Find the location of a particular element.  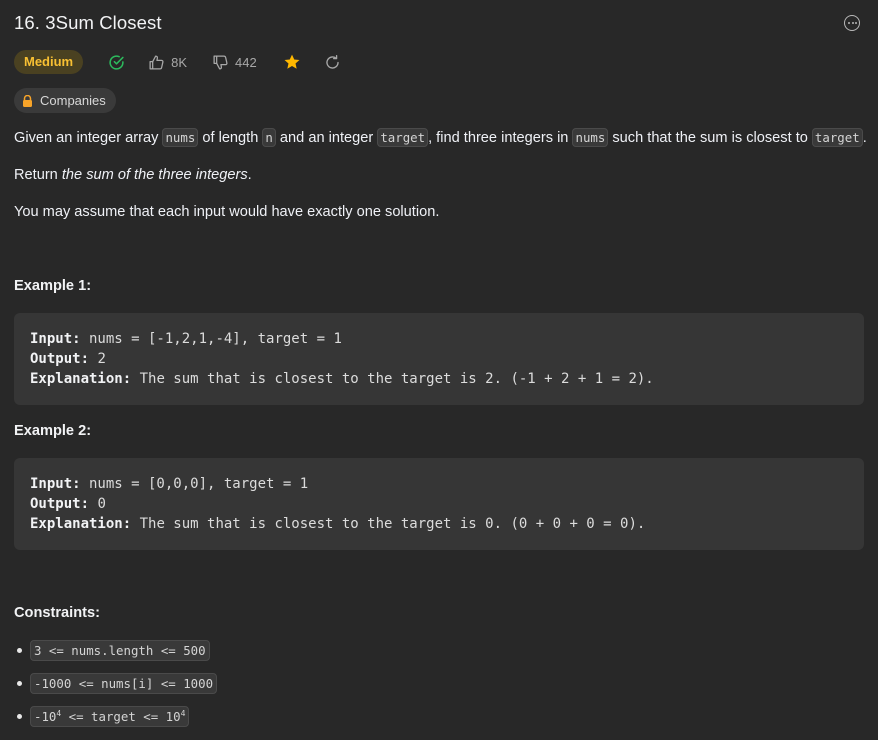

input-value: nums = [-1,2,1,-4], target = 1 is located at coordinates (211, 339).